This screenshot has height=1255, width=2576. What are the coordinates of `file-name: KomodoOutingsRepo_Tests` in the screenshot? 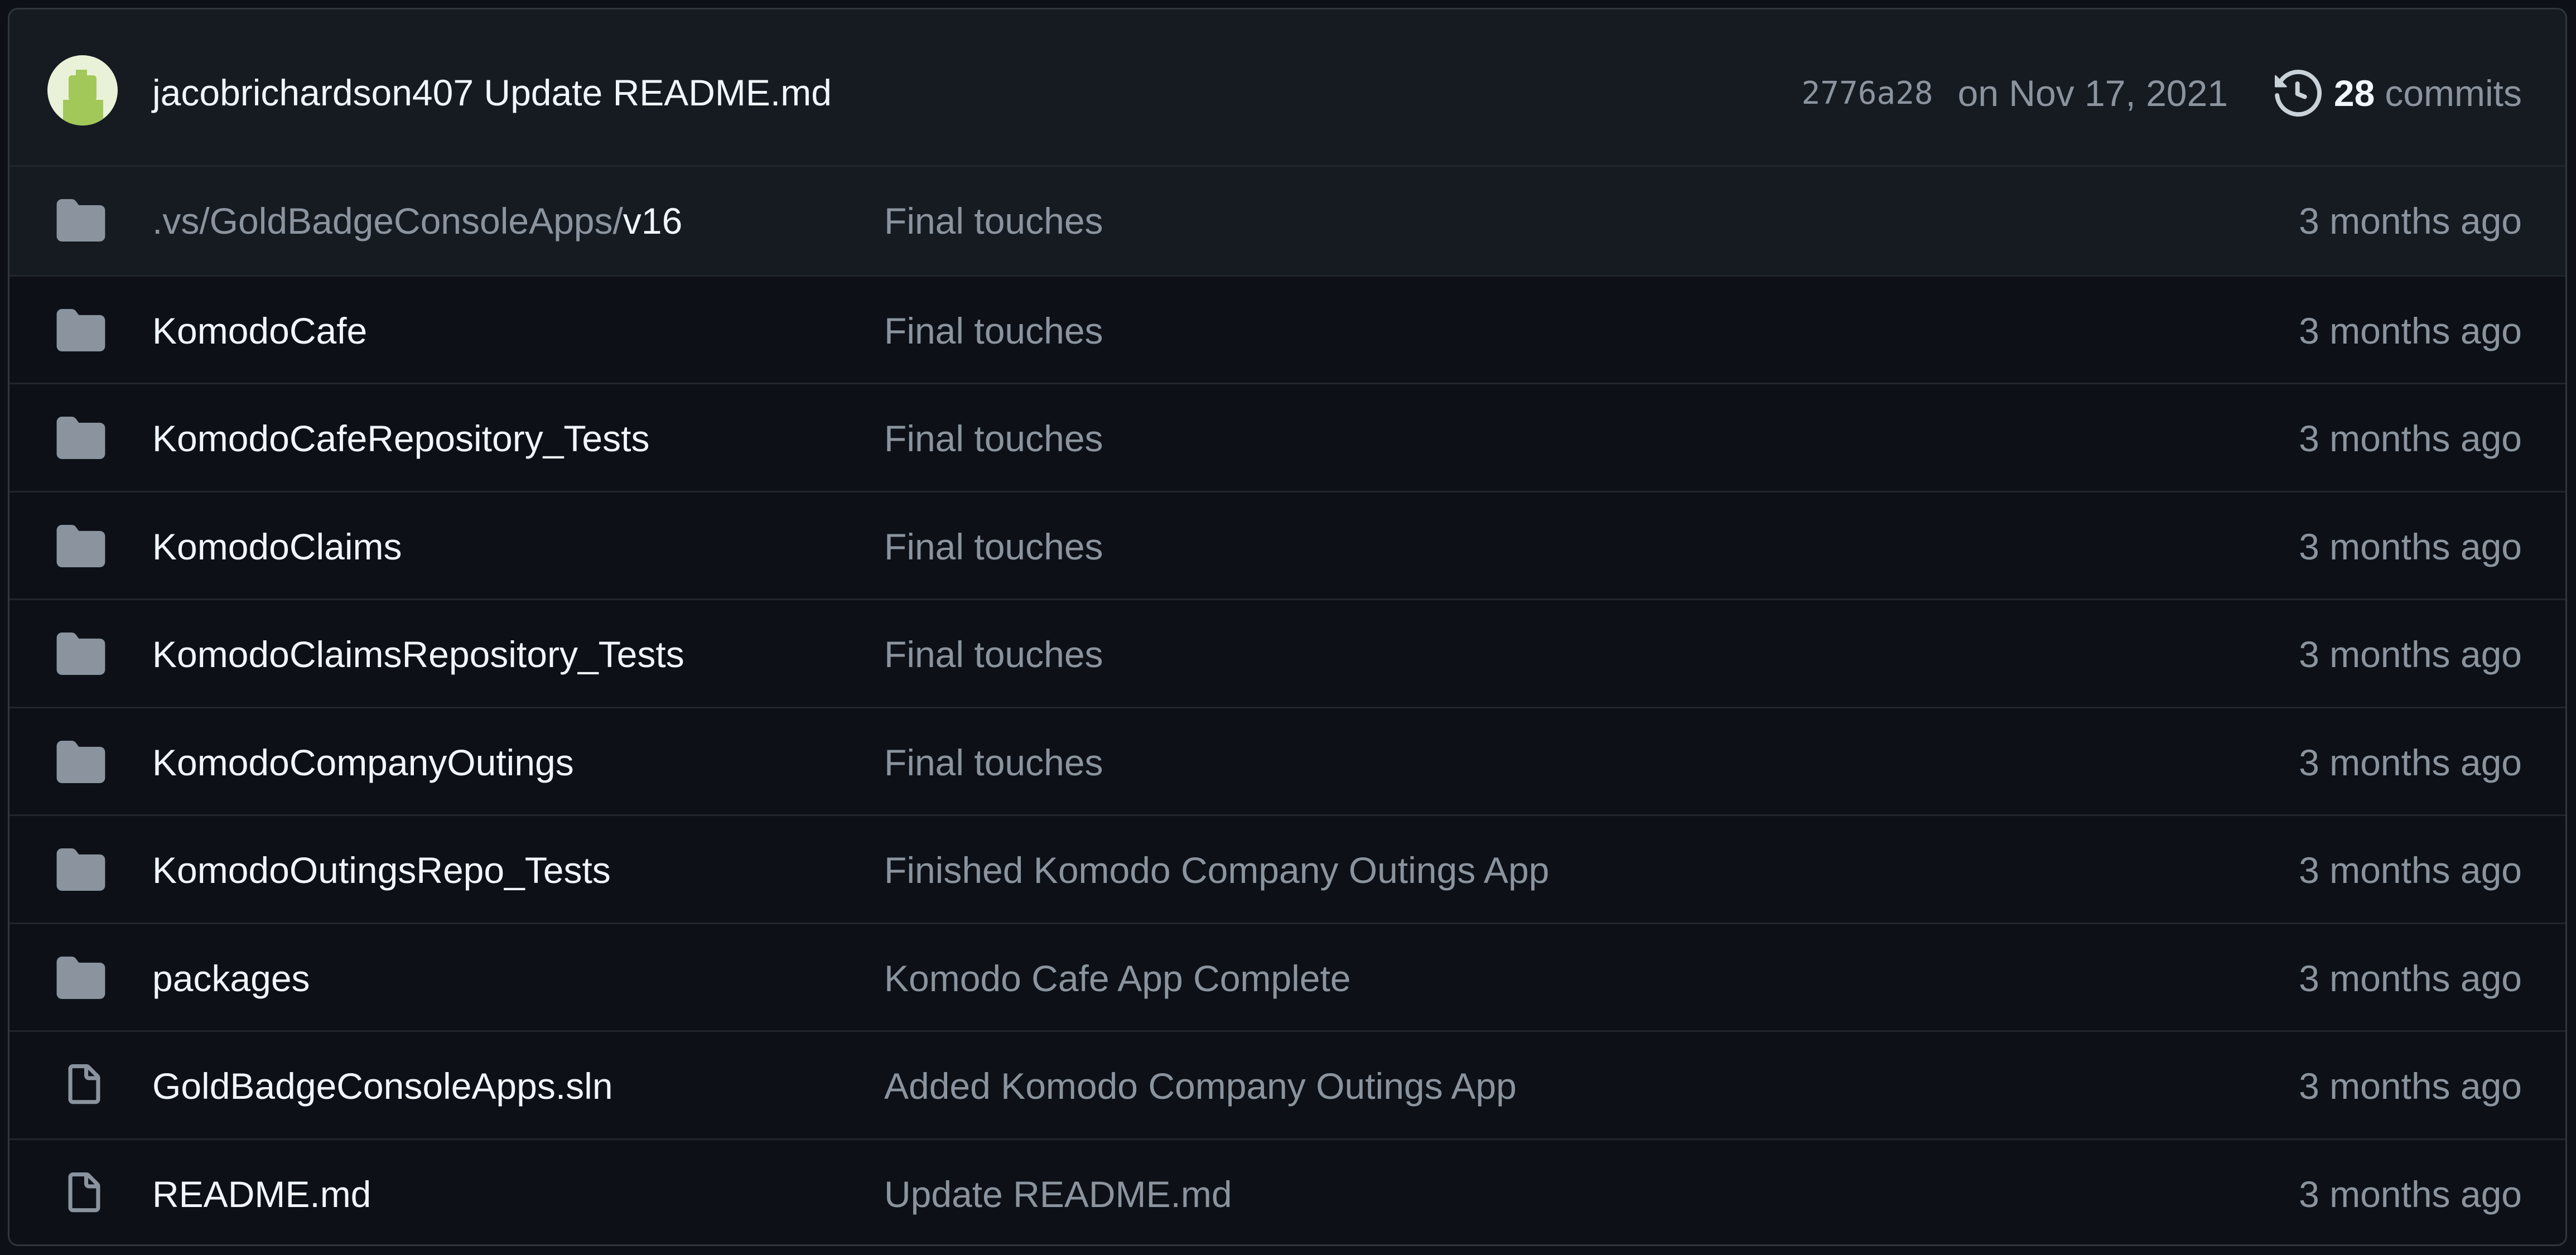 It's located at (381, 870).